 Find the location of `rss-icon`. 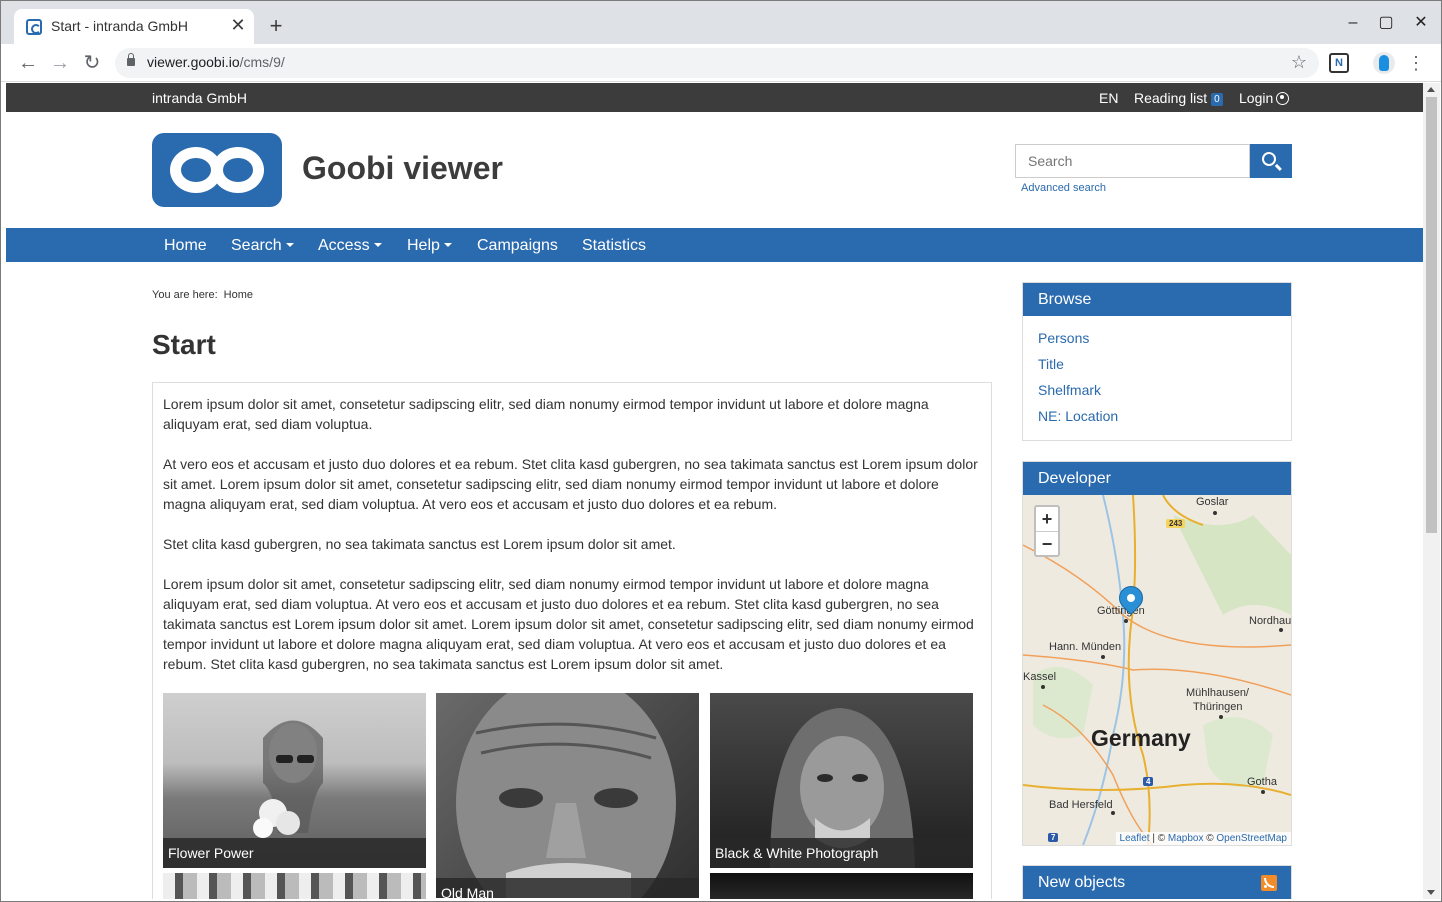

rss-icon is located at coordinates (1269, 883).